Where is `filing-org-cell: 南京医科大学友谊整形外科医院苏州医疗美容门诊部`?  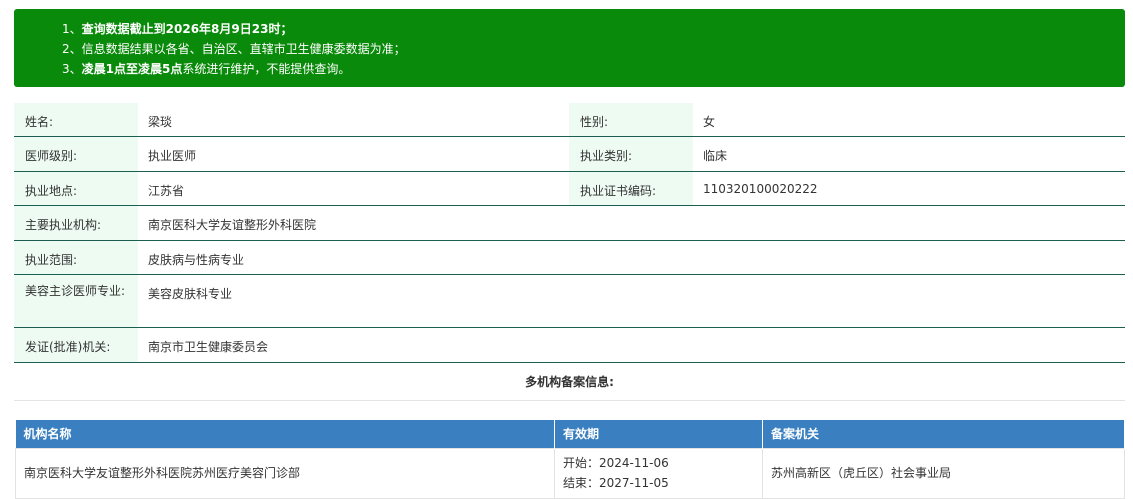 filing-org-cell: 南京医科大学友谊整形外科医院苏州医疗美容门诊部 is located at coordinates (285, 473).